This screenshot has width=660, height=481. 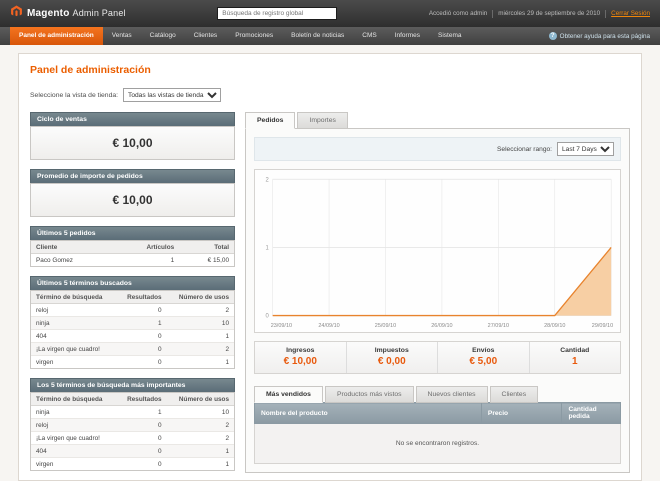 I want to click on table-row: reloj 0 2, so click(x=132, y=425).